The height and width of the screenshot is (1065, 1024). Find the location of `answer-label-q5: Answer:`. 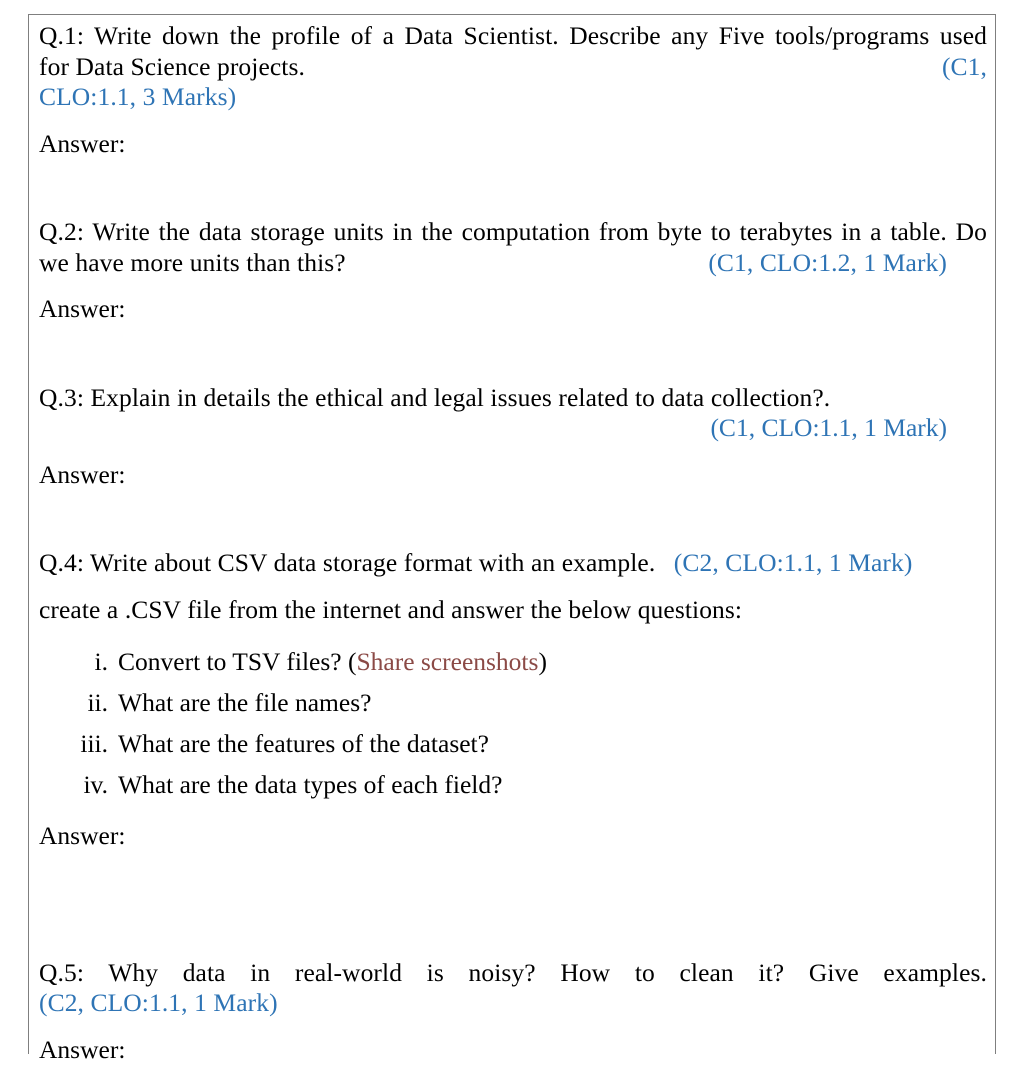

answer-label-q5: Answer: is located at coordinates (513, 1050).